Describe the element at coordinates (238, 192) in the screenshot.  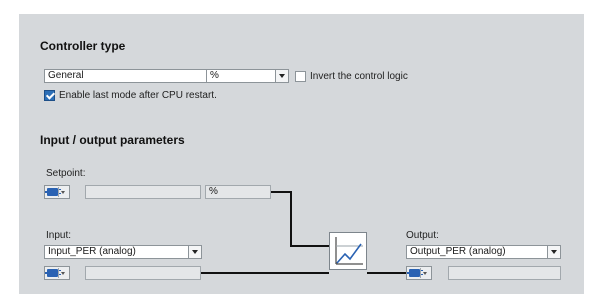
I see `setpoint-unit: %` at that location.